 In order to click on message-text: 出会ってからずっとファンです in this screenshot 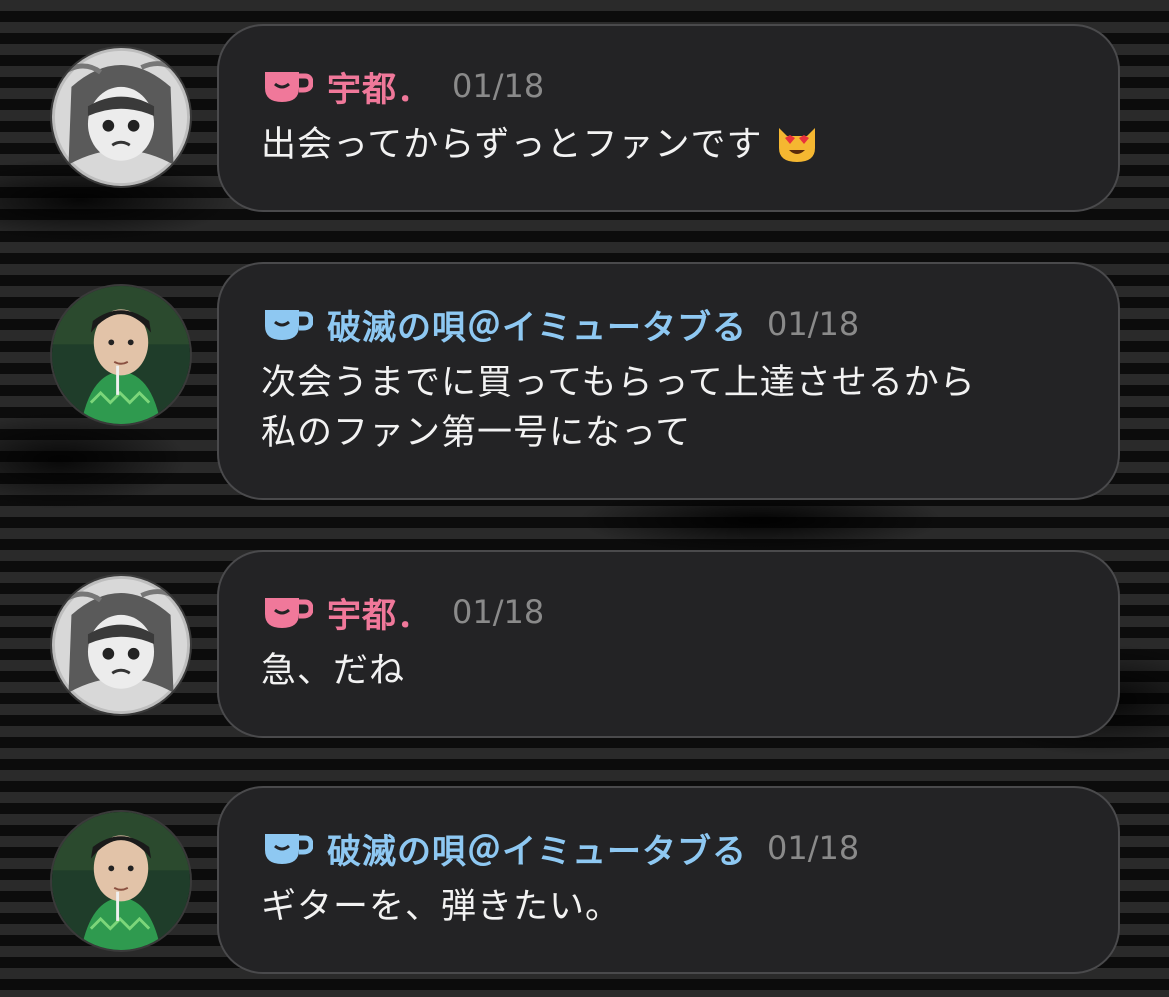, I will do `click(669, 145)`.